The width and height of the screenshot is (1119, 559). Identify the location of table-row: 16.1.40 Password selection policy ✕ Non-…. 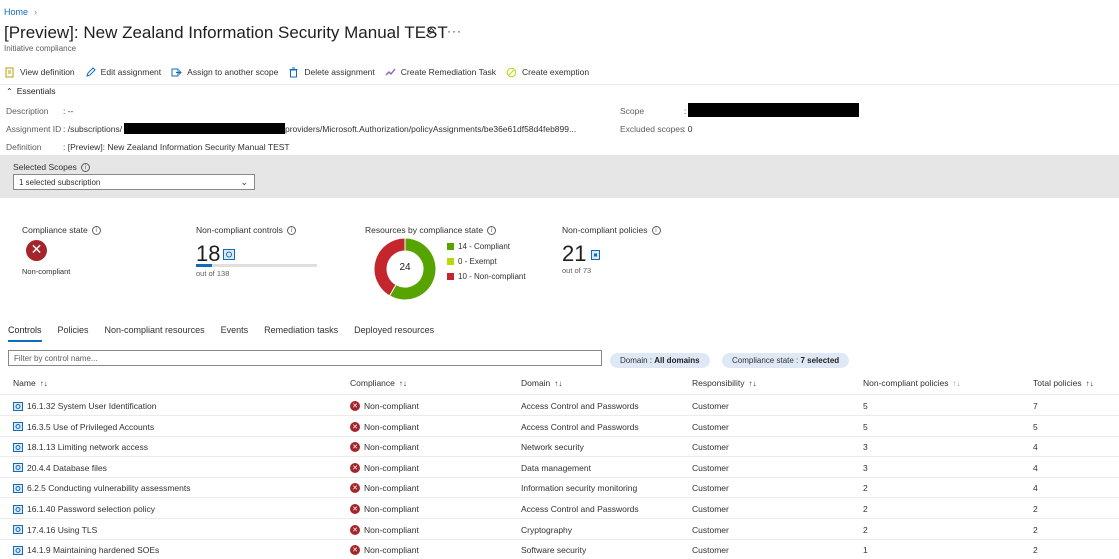
(559, 508).